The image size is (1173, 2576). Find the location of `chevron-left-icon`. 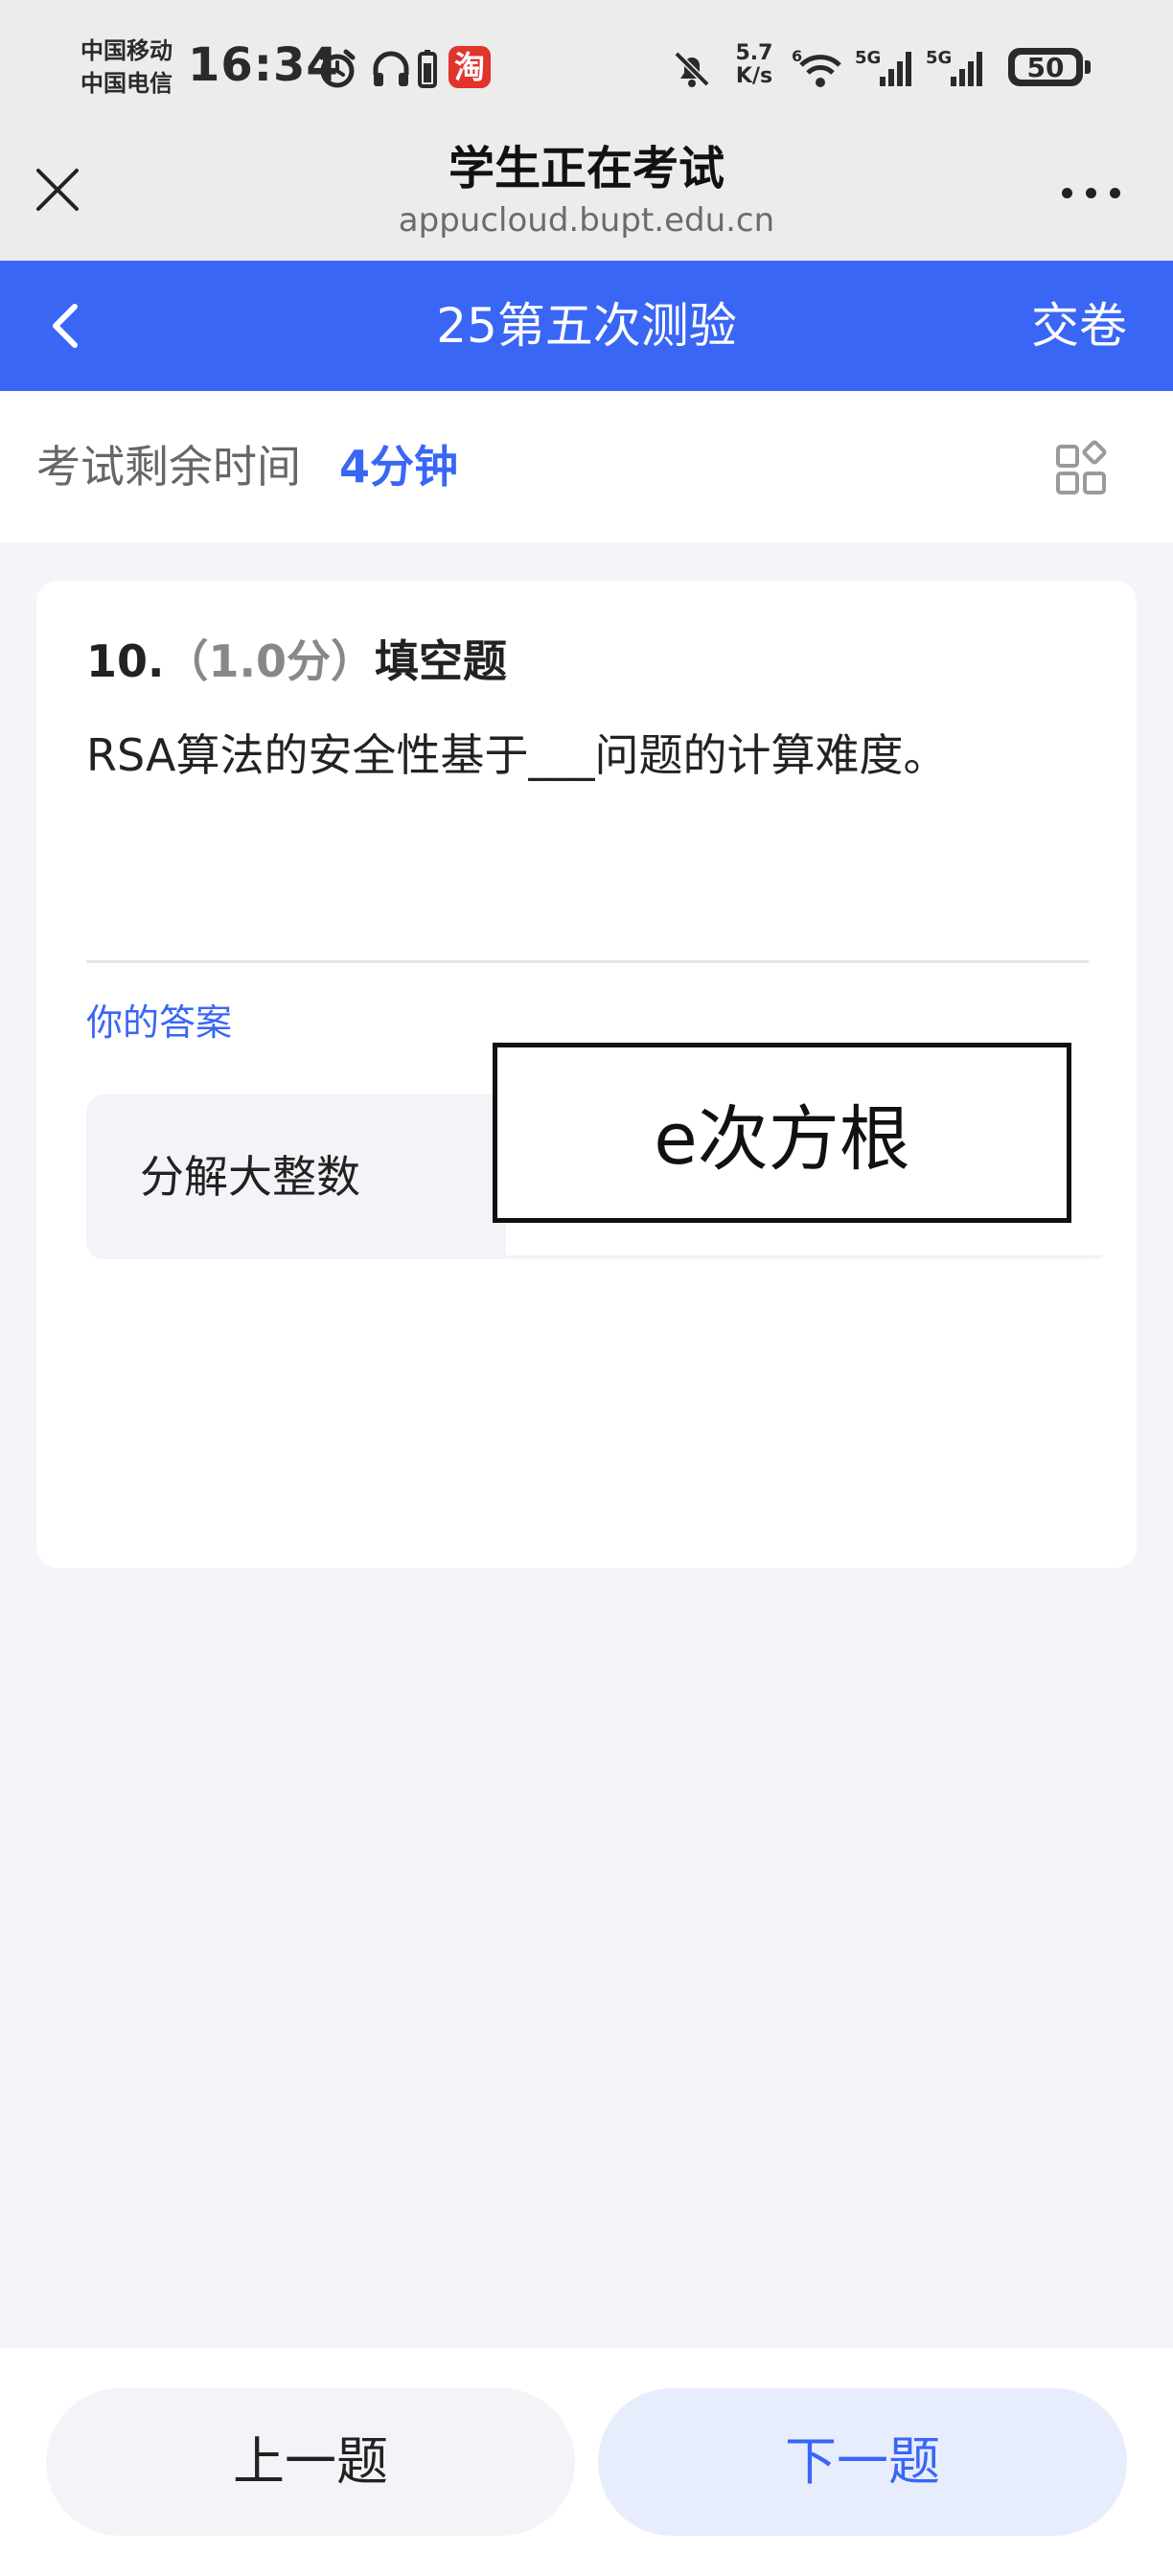

chevron-left-icon is located at coordinates (67, 325).